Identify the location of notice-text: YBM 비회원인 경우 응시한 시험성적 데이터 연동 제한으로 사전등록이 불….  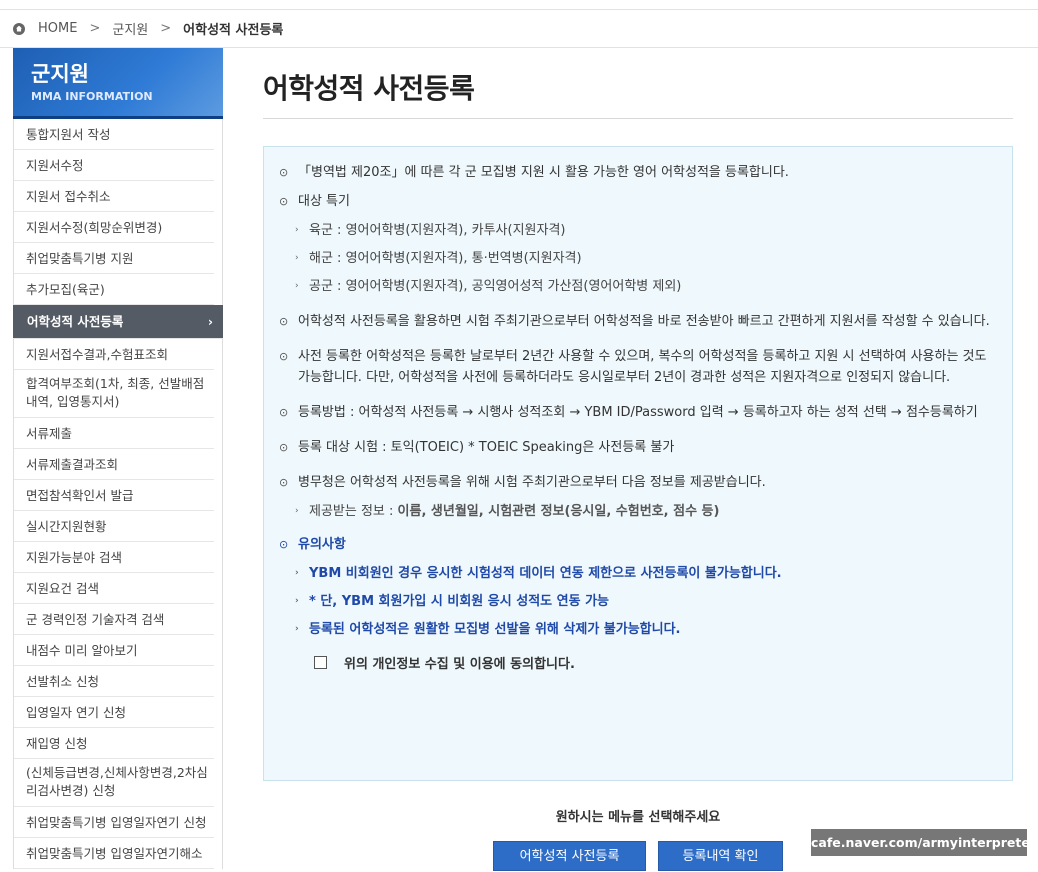
(545, 573).